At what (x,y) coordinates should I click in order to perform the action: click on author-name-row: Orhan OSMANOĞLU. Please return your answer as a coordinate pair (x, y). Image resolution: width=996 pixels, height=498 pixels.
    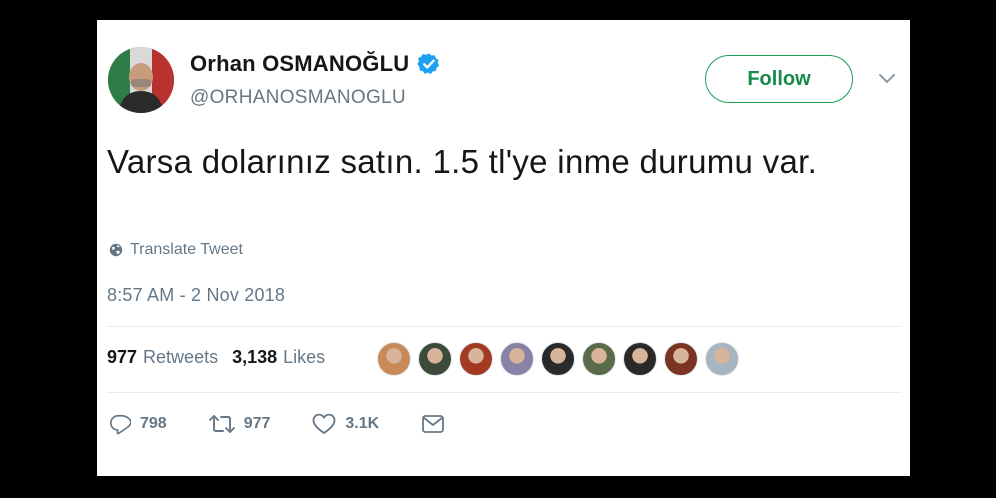
    Looking at the image, I should click on (315, 64).